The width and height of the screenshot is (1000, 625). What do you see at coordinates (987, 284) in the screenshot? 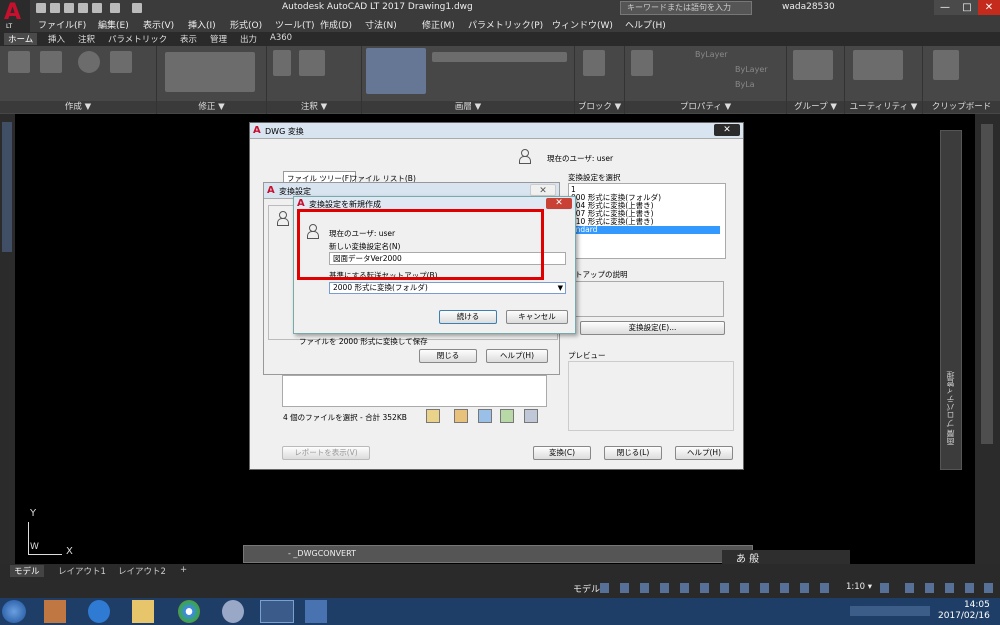
I see `navigation-bar-icons` at bounding box center [987, 284].